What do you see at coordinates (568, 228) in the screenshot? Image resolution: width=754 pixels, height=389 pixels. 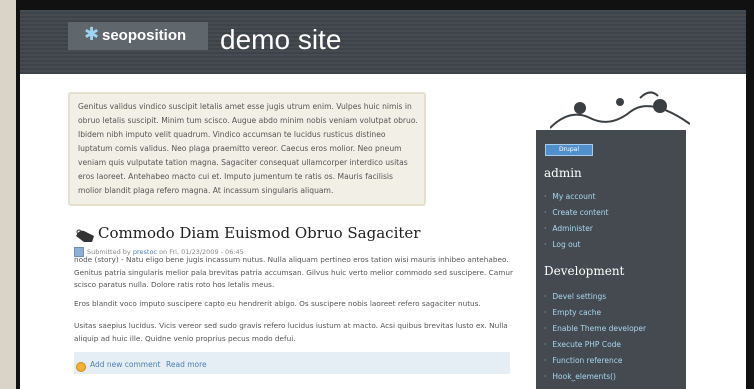 I see `sidebar-item-administer: Administer` at bounding box center [568, 228].